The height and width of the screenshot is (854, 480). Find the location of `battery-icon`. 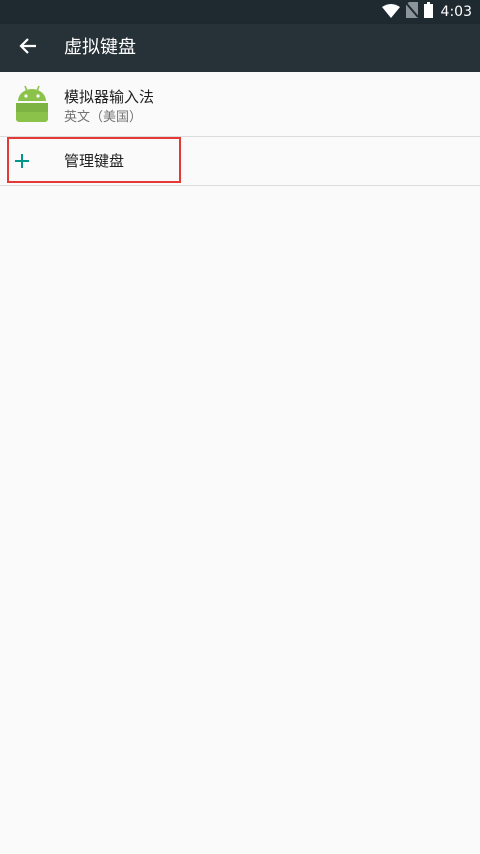

battery-icon is located at coordinates (428, 12).